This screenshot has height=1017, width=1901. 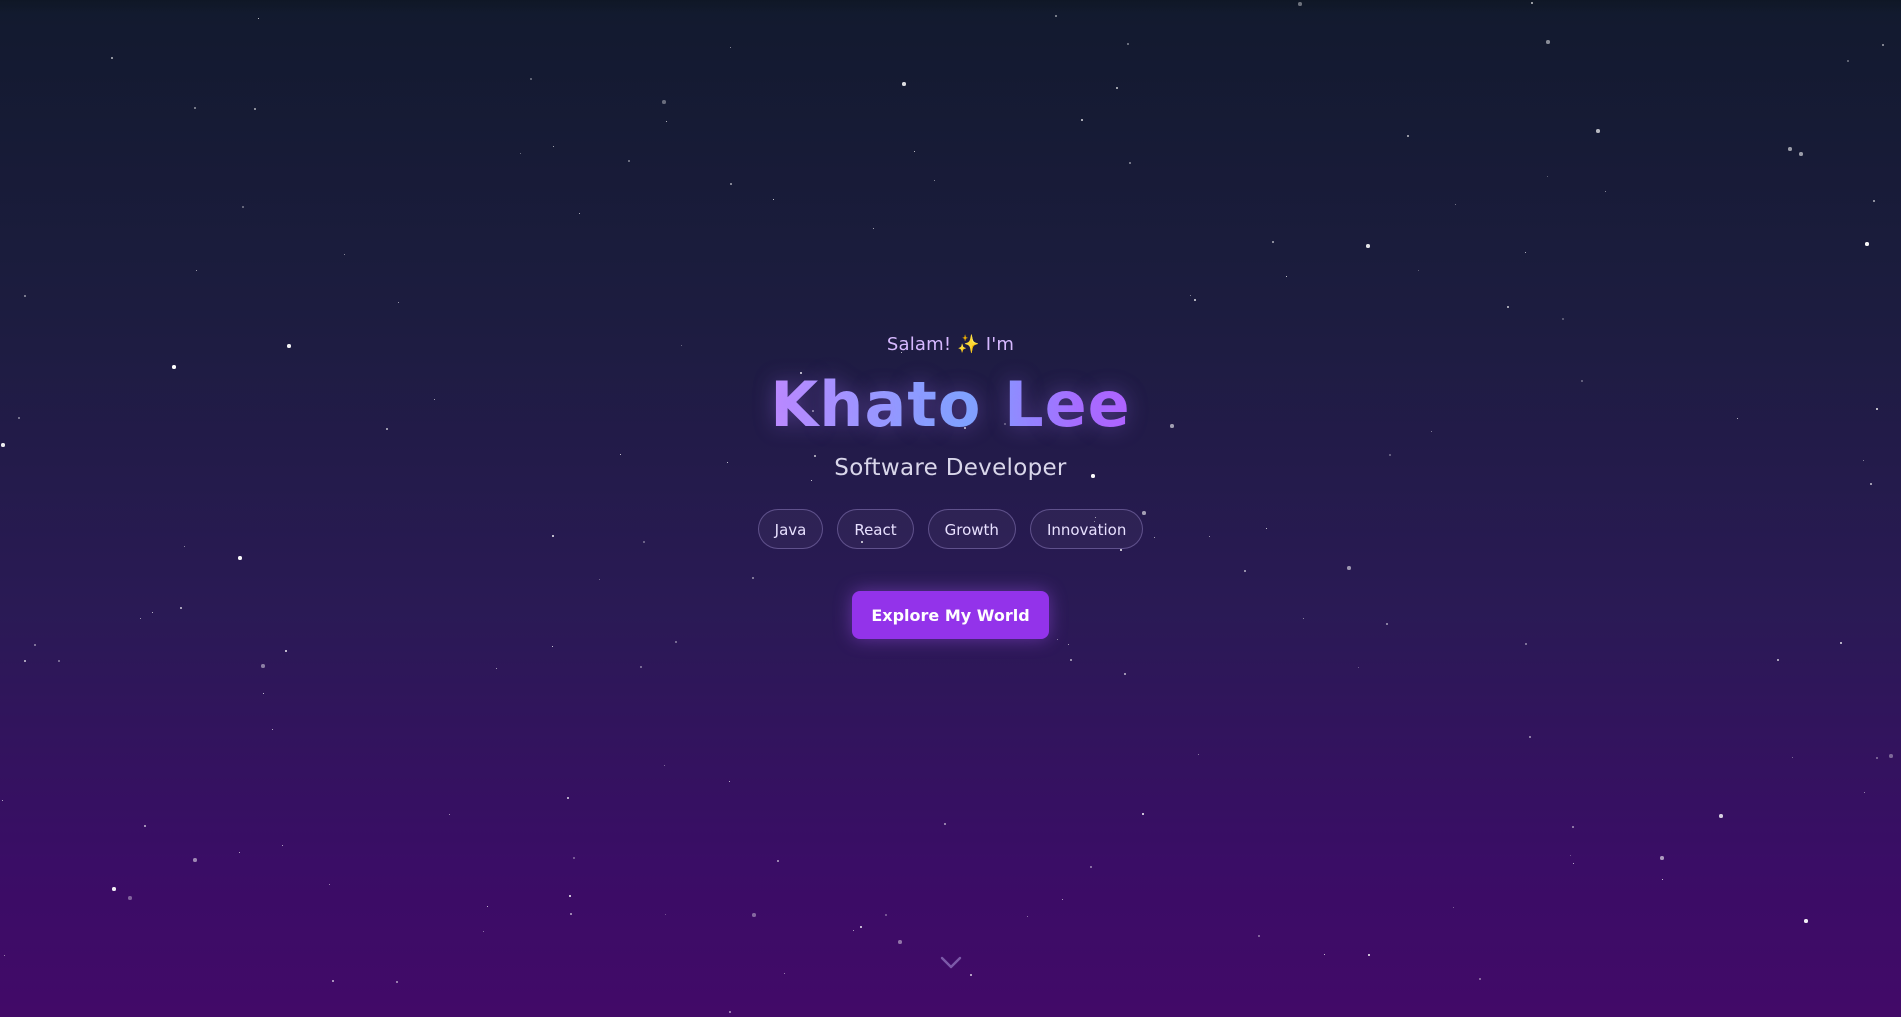 I want to click on tag-java: Java, so click(x=790, y=529).